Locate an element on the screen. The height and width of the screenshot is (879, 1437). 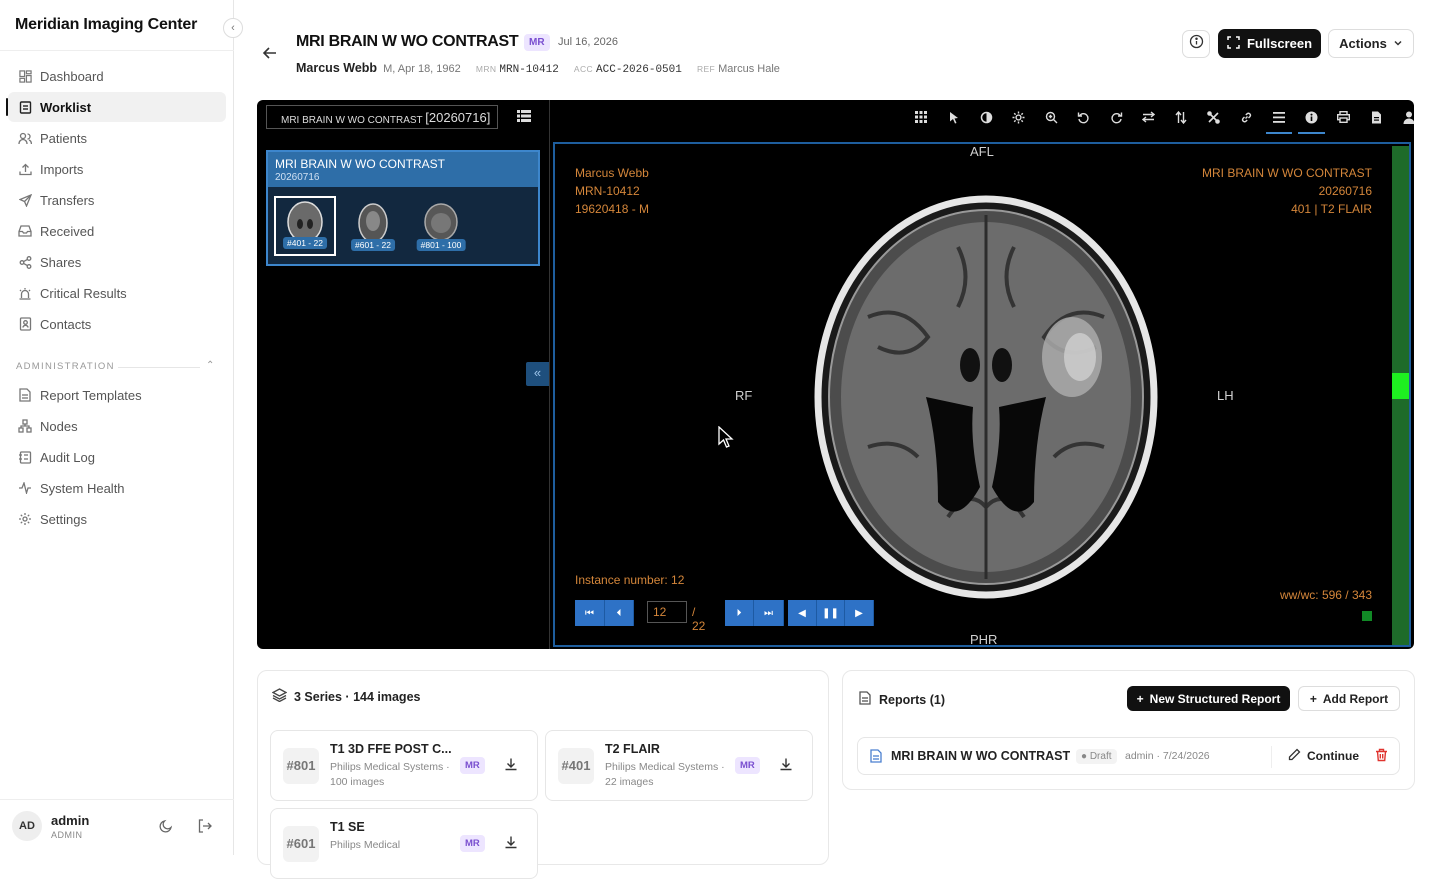
sidebar-item-label: Patients is located at coordinates (63, 138).